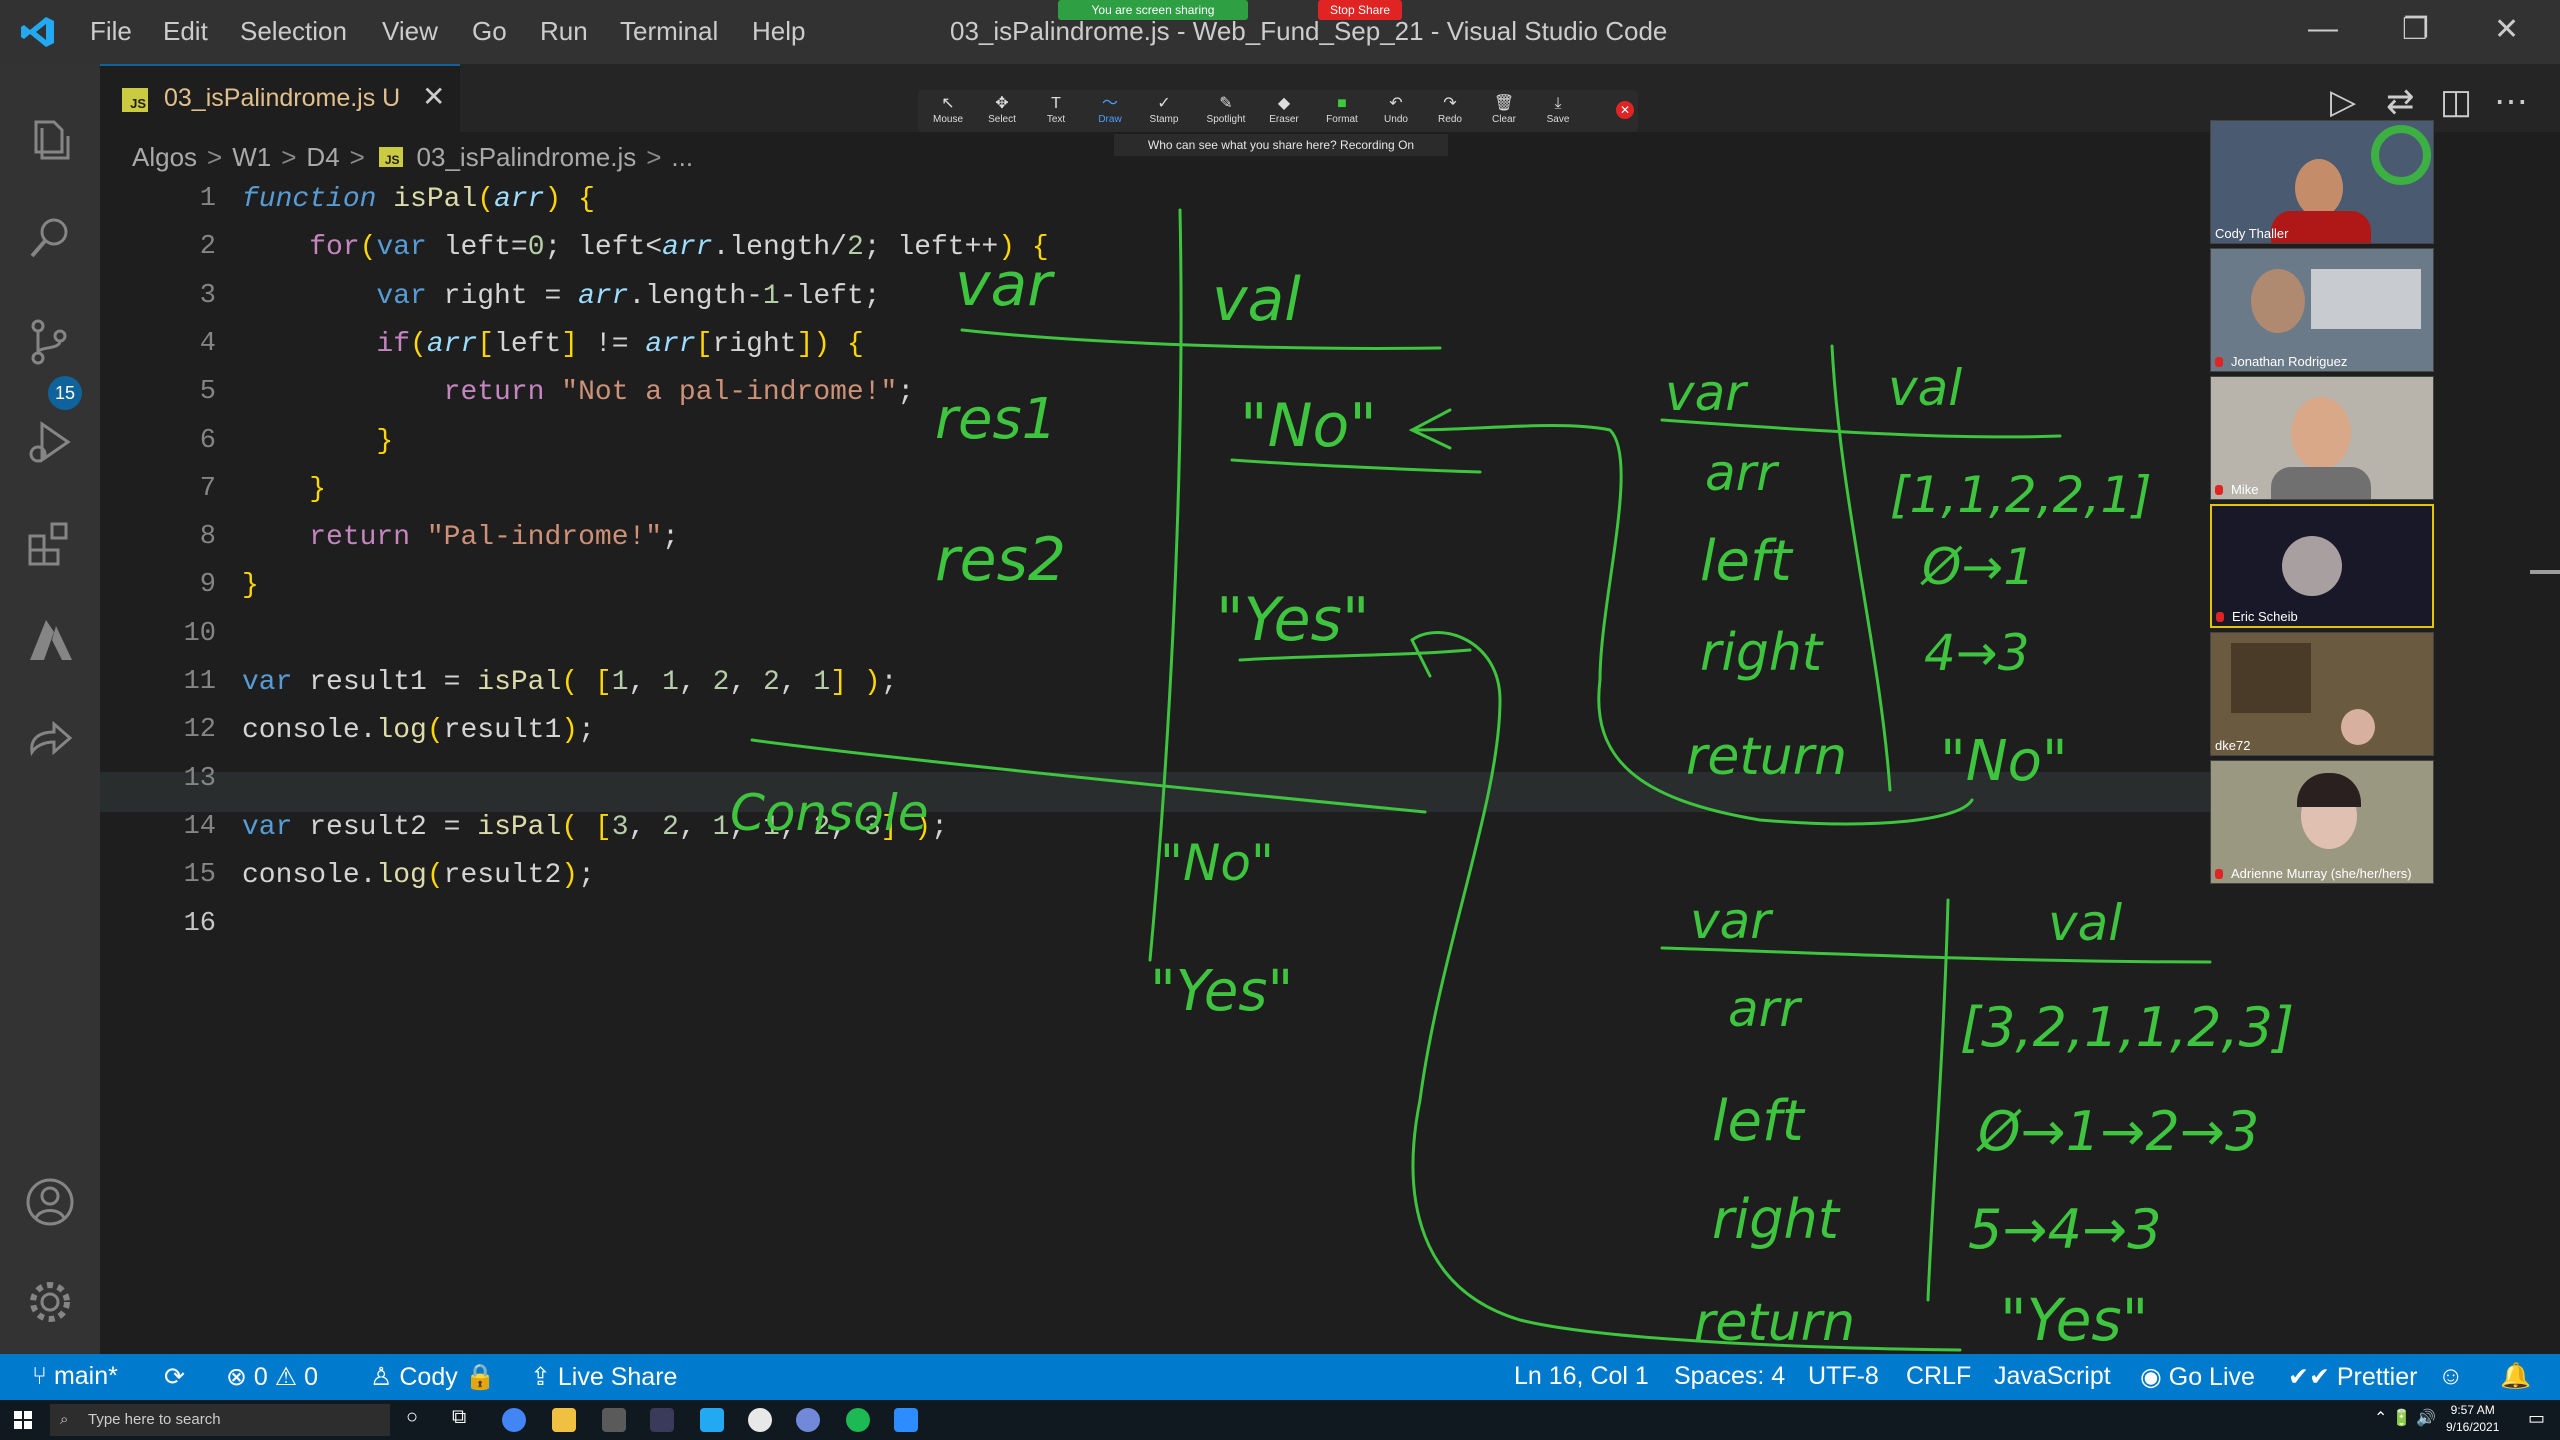 Image resolution: width=2560 pixels, height=1440 pixels. I want to click on breadcrumb-file: 03_isPalindrome.js, so click(527, 157).